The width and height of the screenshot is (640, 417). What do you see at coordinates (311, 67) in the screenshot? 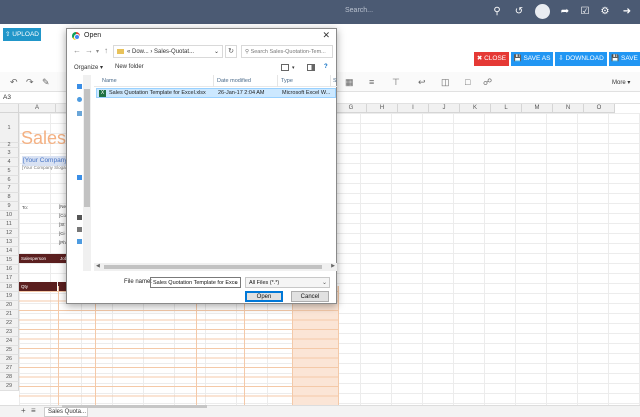
I see `preview-pane-icon` at bounding box center [311, 67].